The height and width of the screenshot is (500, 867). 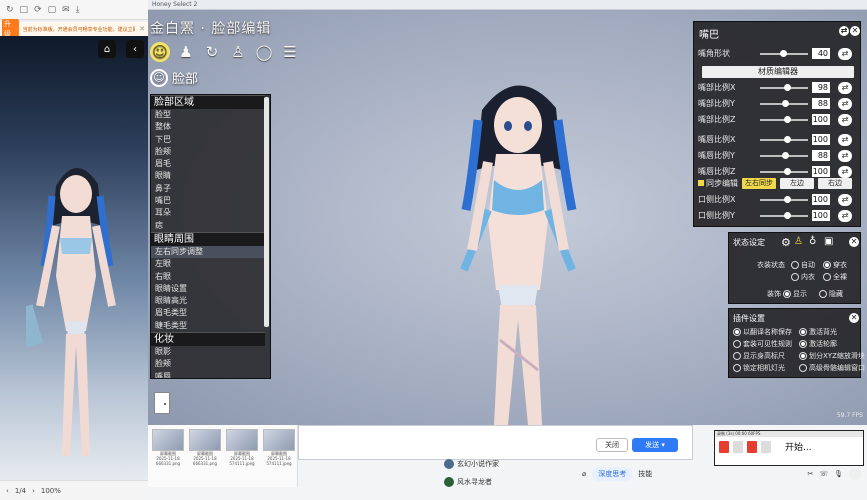 What do you see at coordinates (264, 52) in the screenshot?
I see `accessory-category-icon: ◯` at bounding box center [264, 52].